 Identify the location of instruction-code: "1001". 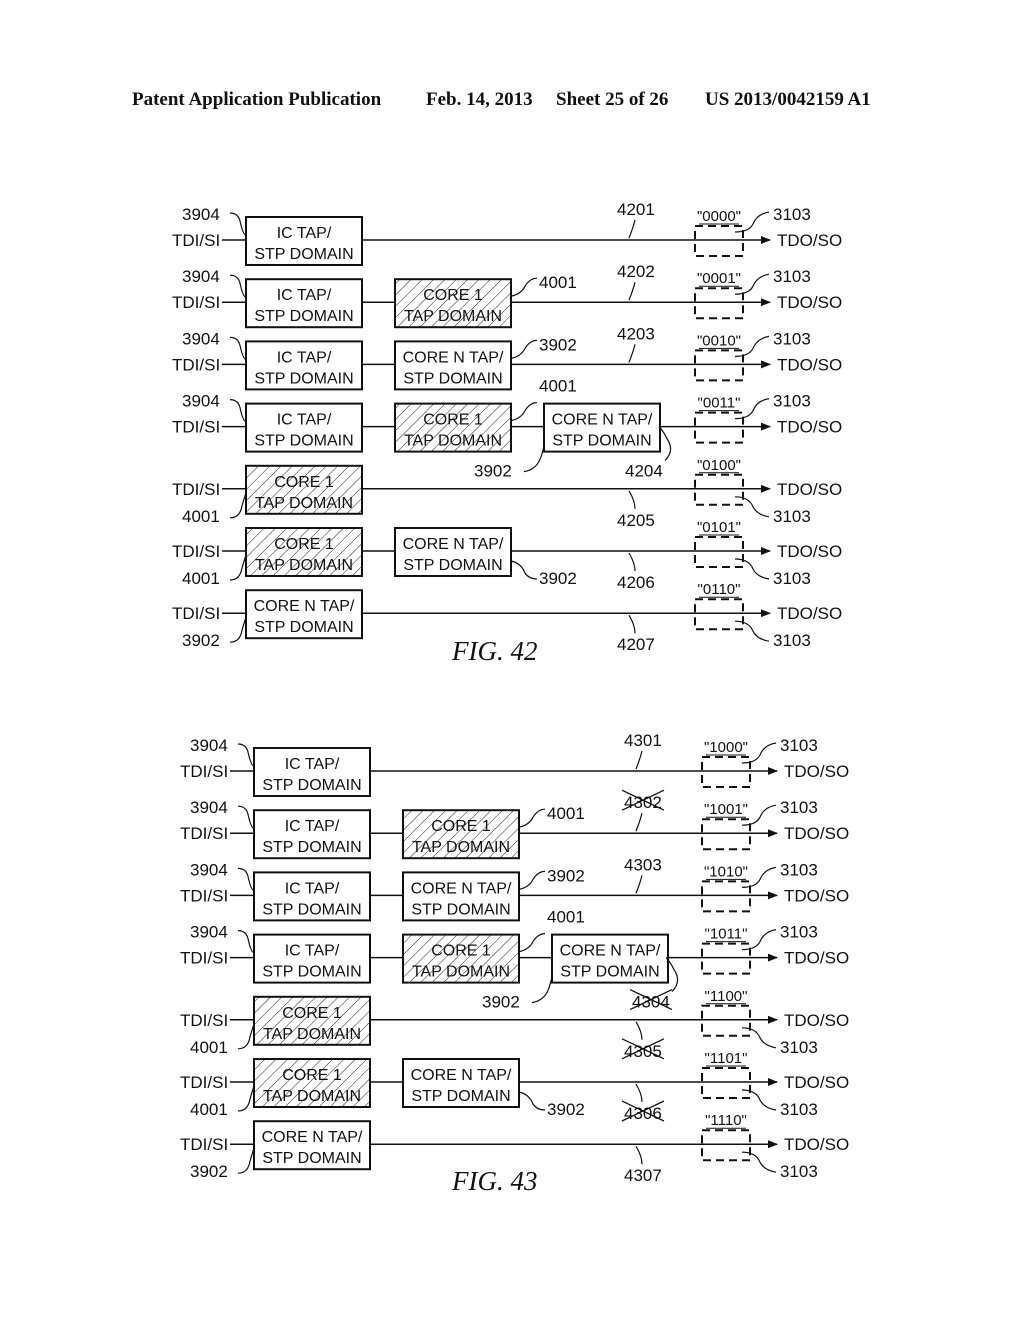
(726, 809).